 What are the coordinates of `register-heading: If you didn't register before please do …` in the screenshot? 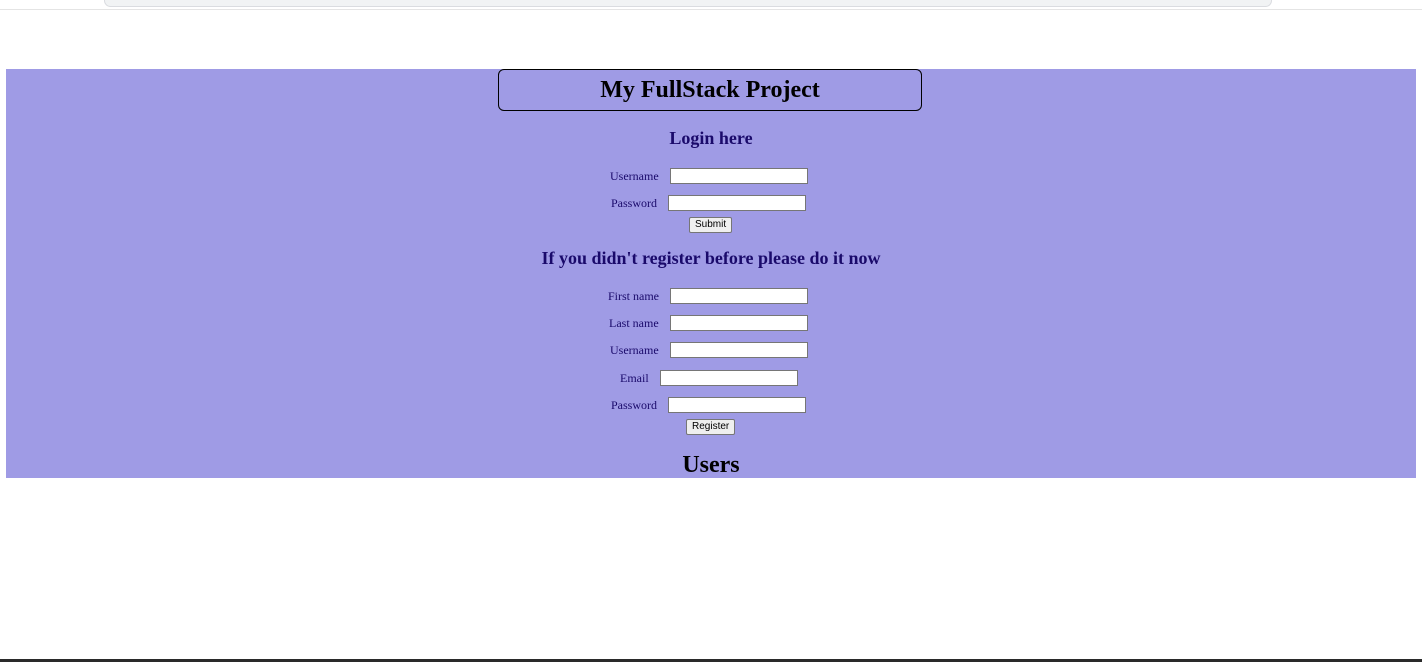 It's located at (711, 258).